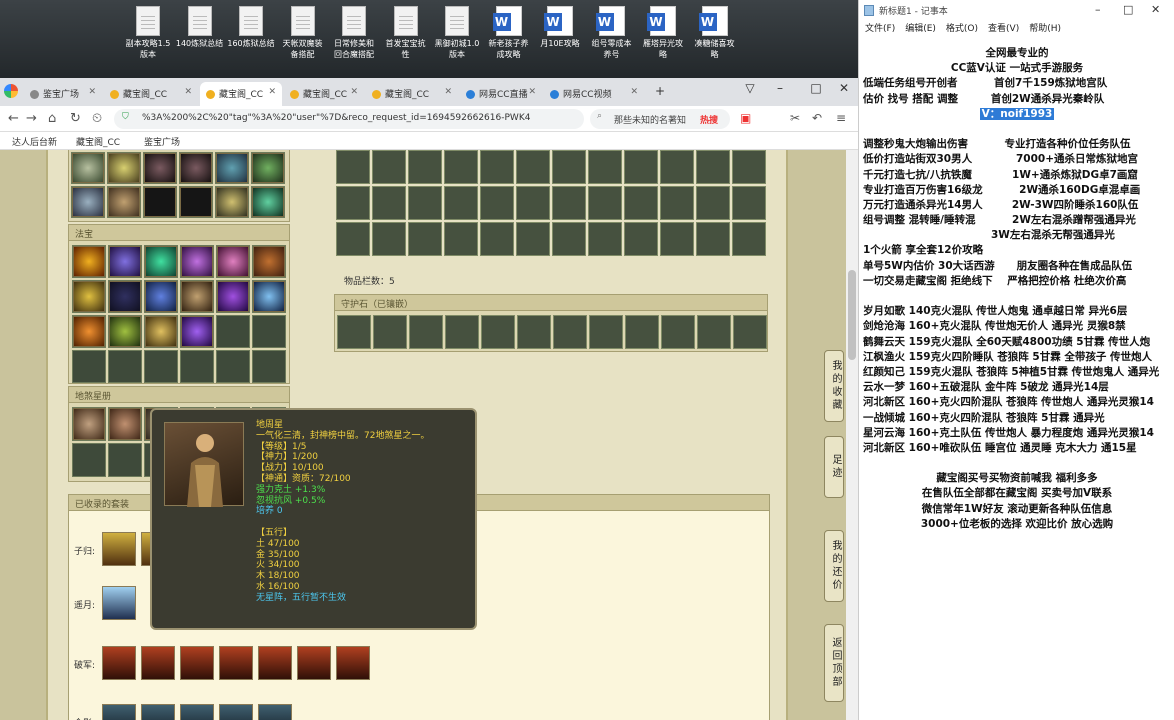 The width and height of the screenshot is (1174, 720). Describe the element at coordinates (1003, 29) in the screenshot. I see `notepad-menu-item: 查看(V)` at that location.